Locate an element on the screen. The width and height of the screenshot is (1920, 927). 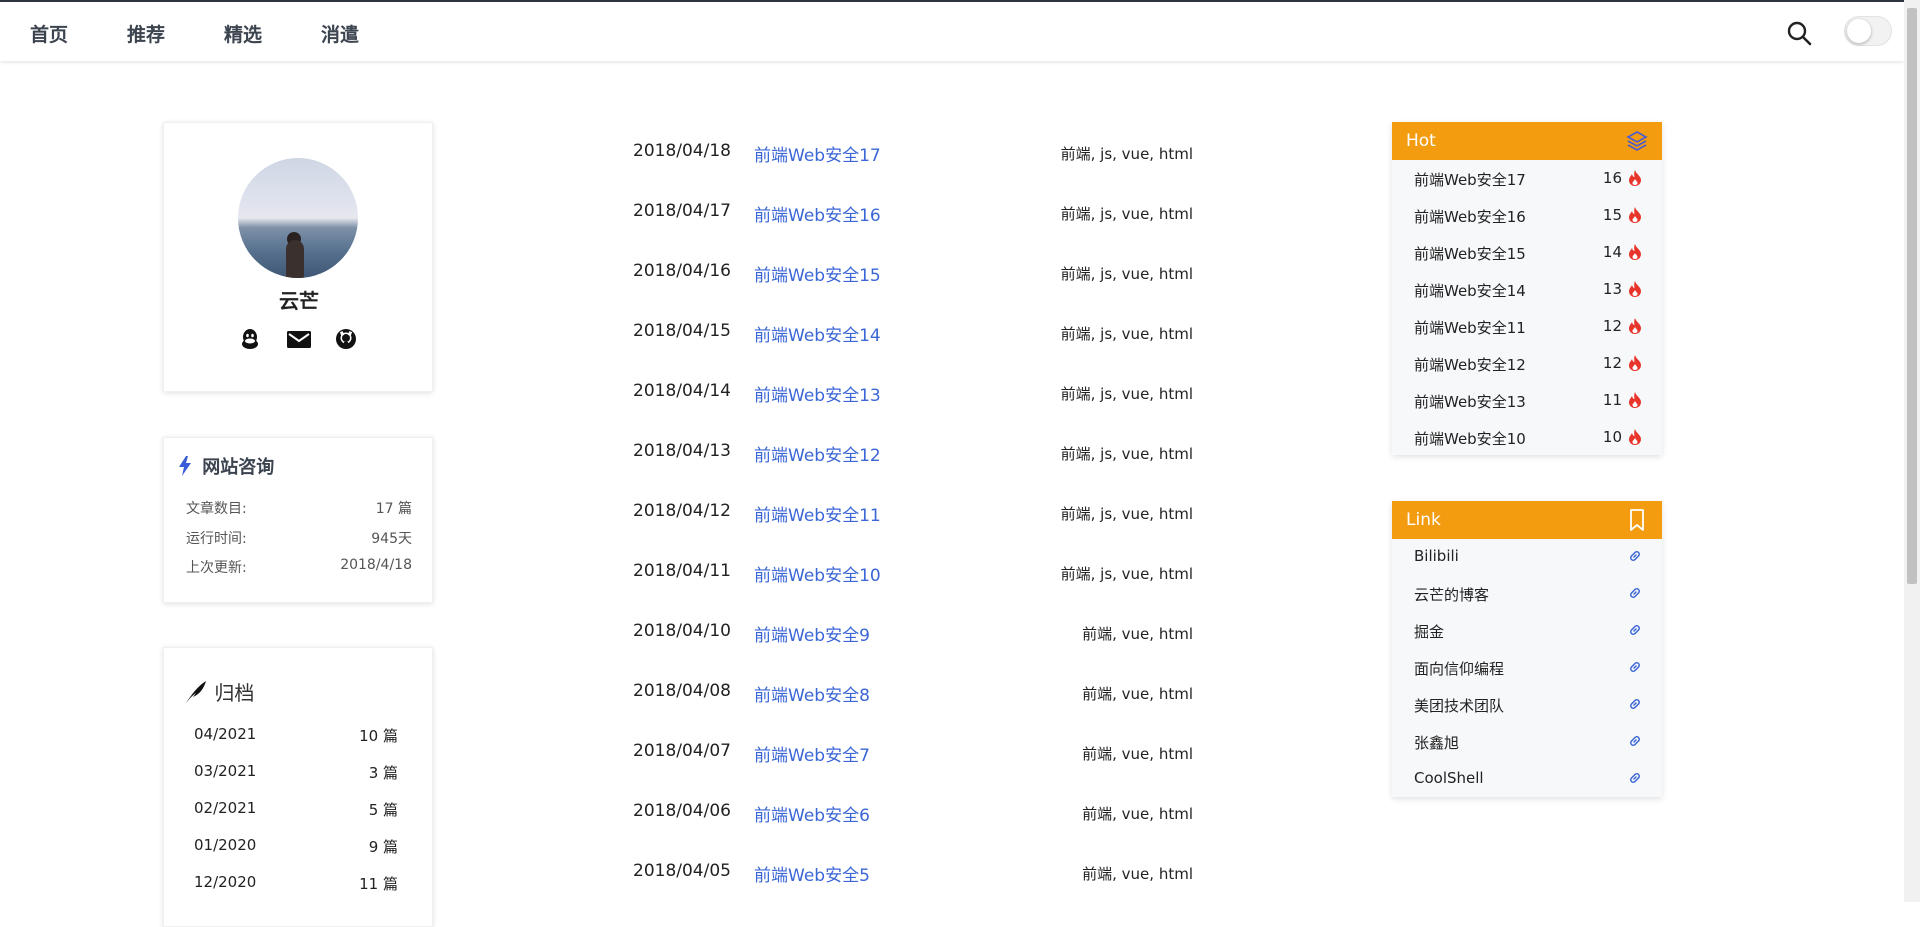
hot-item: 前端Web安全11 12 is located at coordinates (1528, 327).